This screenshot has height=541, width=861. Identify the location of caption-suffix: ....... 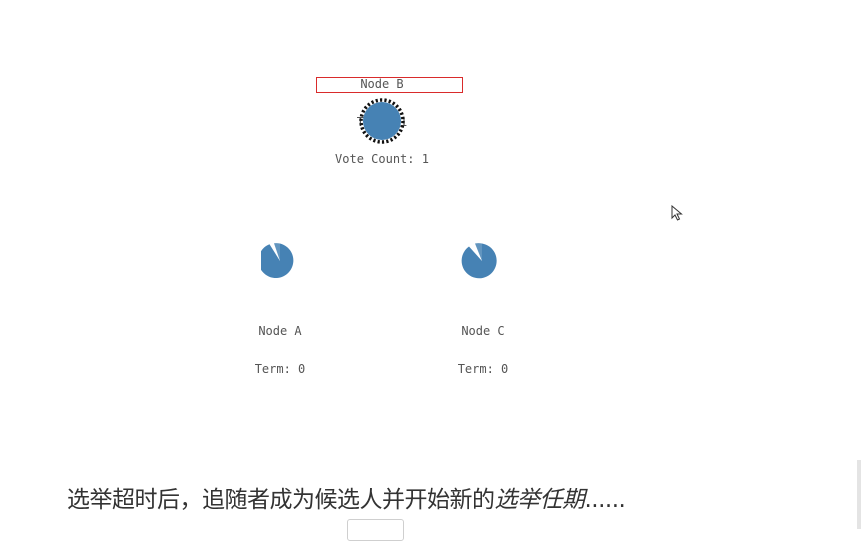
(605, 500).